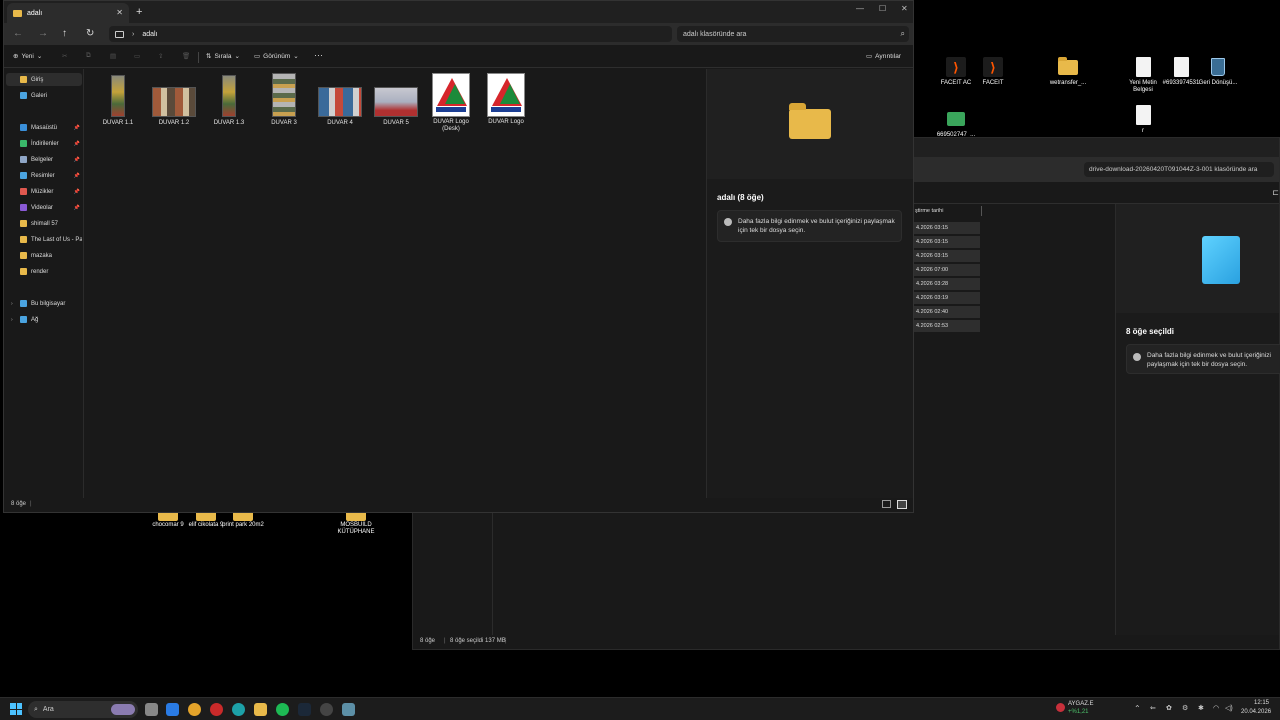 The image size is (1280, 720). What do you see at coordinates (1137, 708) in the screenshot?
I see `tray-chevron-icon: ⌃` at bounding box center [1137, 708].